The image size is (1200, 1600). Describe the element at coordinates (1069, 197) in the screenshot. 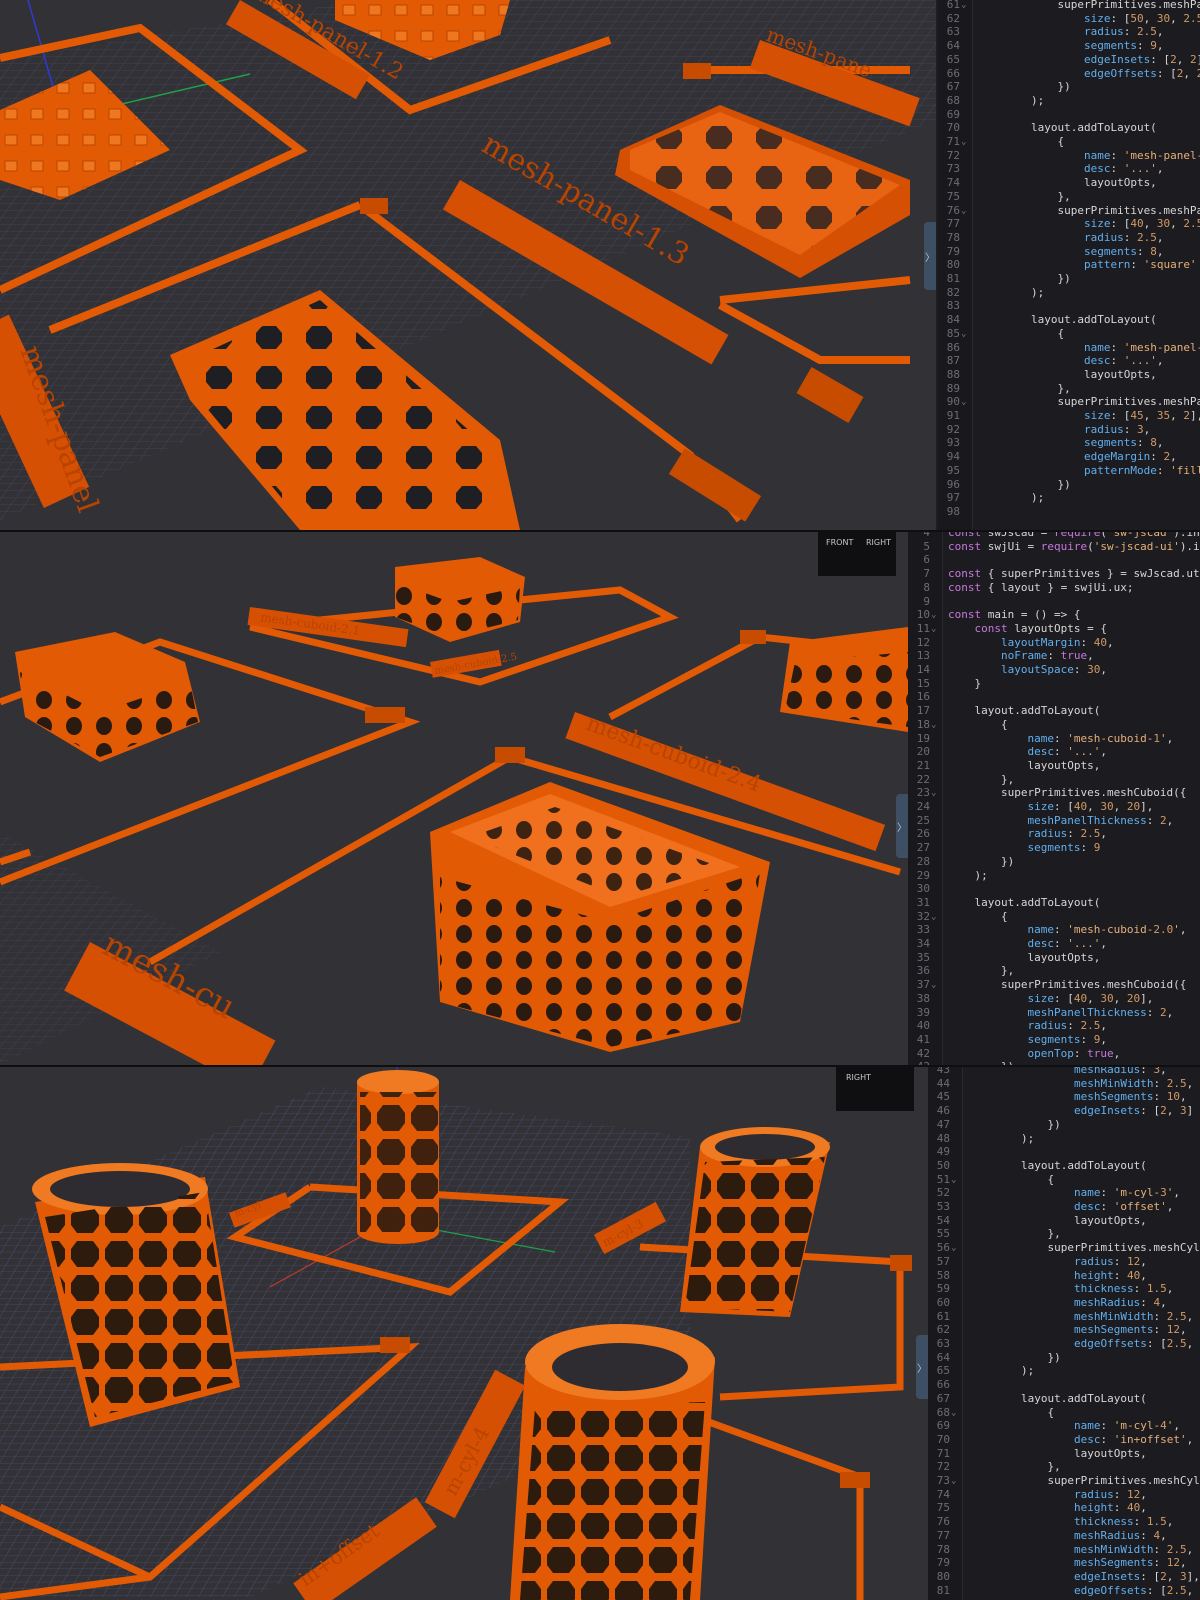

I see `code-line: 75 },` at that location.